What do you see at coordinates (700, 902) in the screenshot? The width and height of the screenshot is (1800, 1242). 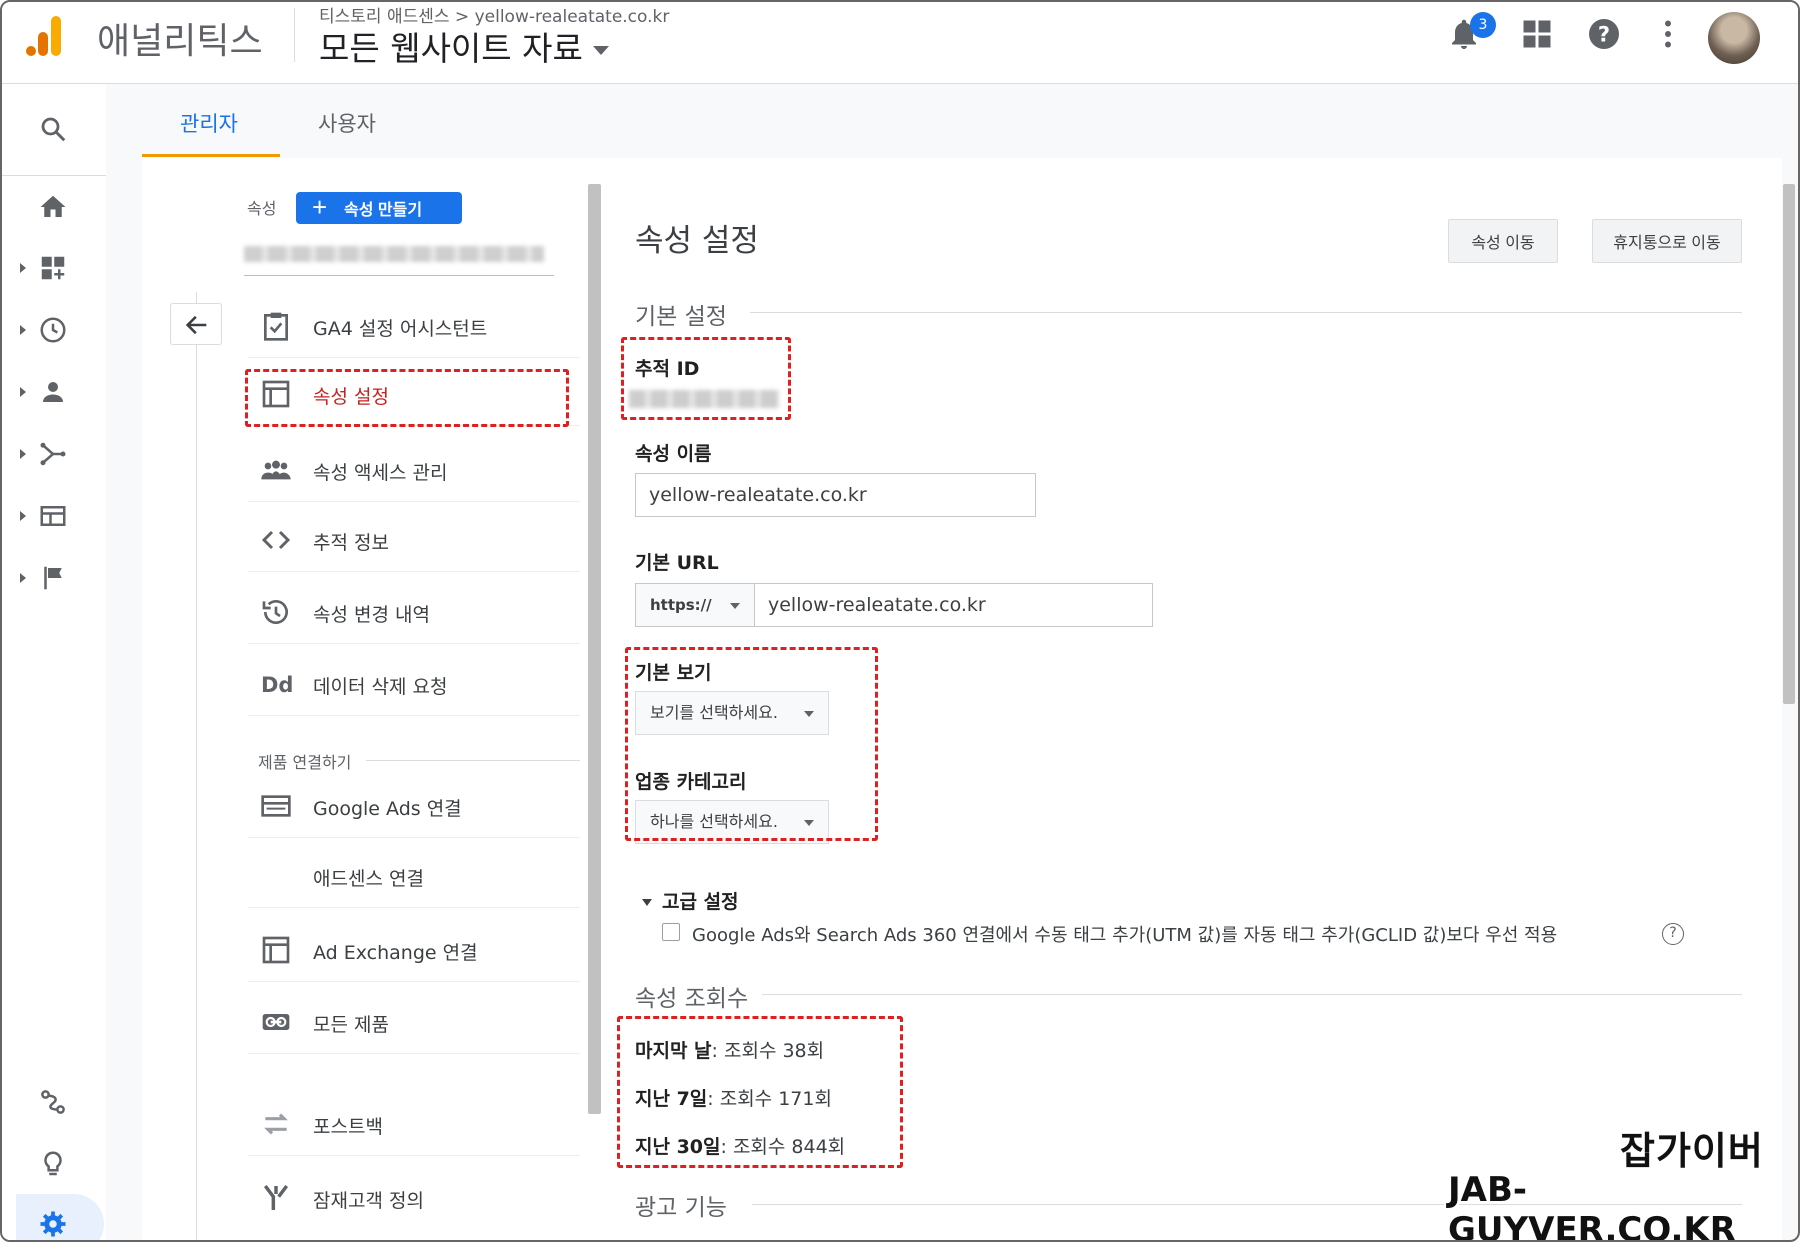 I see `advanced-settings-label: 고급 설정` at bounding box center [700, 902].